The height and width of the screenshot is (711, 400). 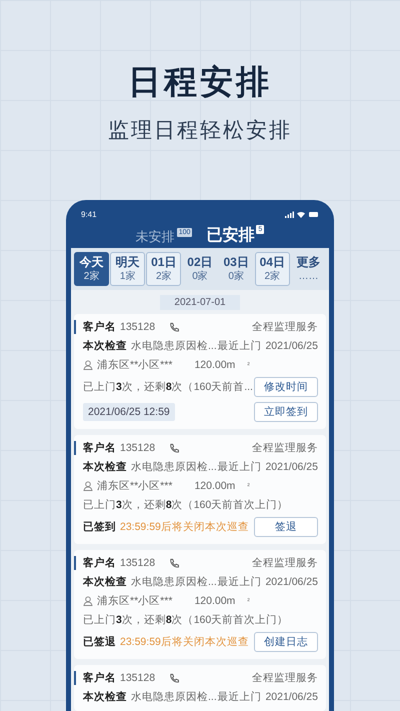 What do you see at coordinates (302, 214) in the screenshot?
I see `status-icons` at bounding box center [302, 214].